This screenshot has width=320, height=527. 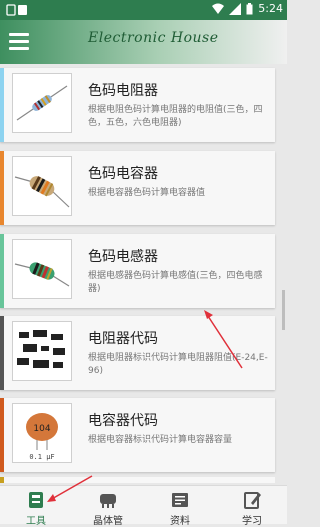 I want to click on wifi-icon, so click(x=218, y=8).